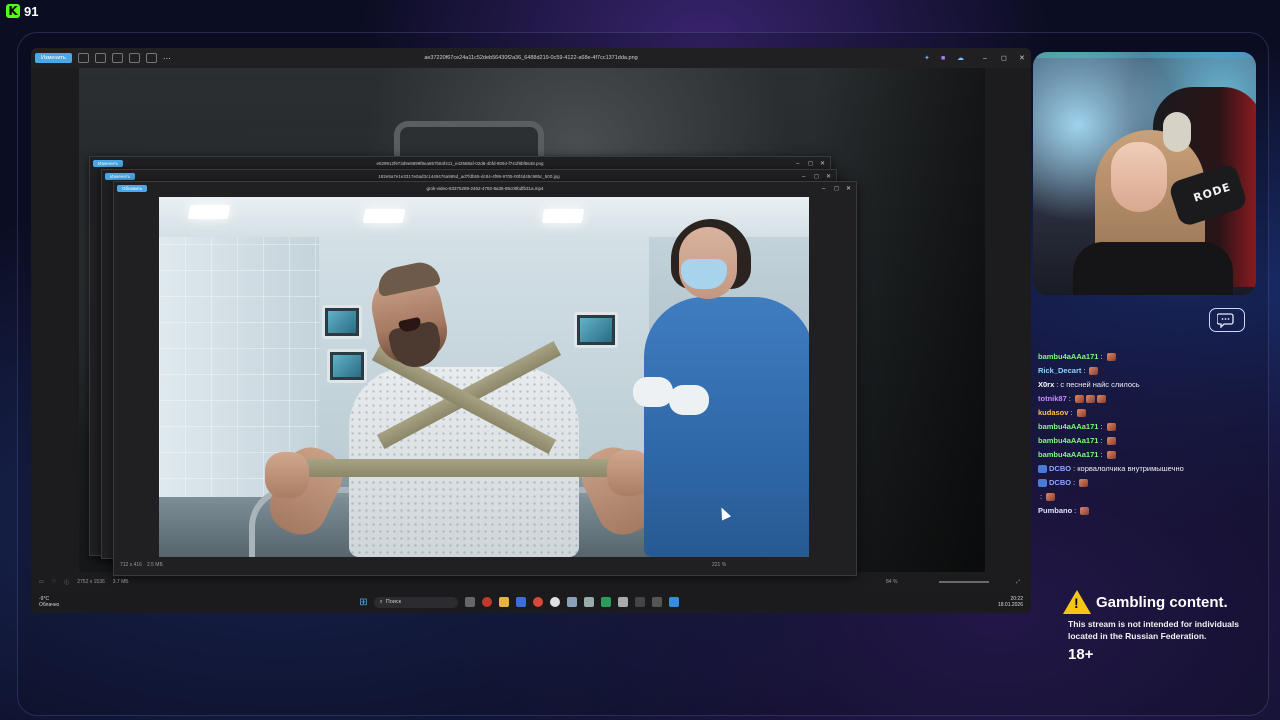 This screenshot has width=1280, height=720. What do you see at coordinates (927, 58) in the screenshot?
I see `copilot-icon: ✦` at bounding box center [927, 58].